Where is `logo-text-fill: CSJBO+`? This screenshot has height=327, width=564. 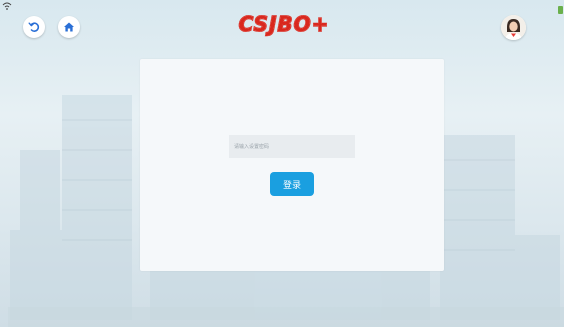 logo-text-fill: CSJBO+ is located at coordinates (284, 24).